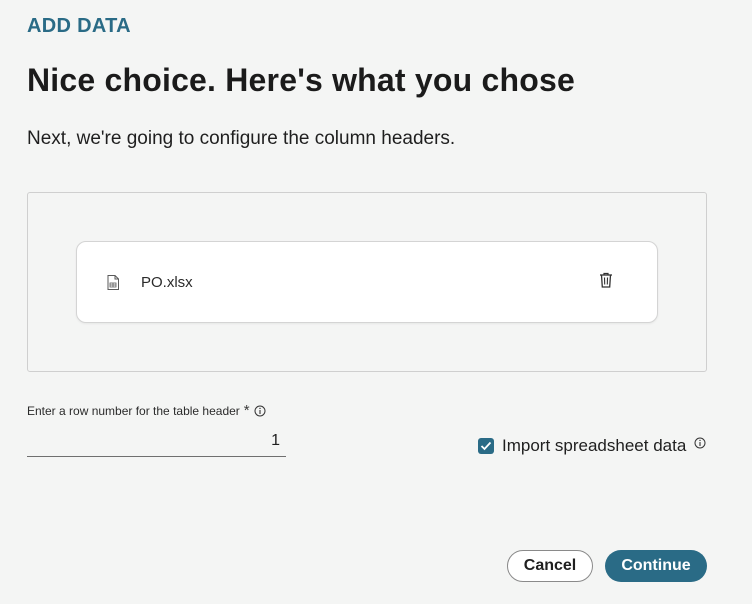  I want to click on trash-icon, so click(608, 282).